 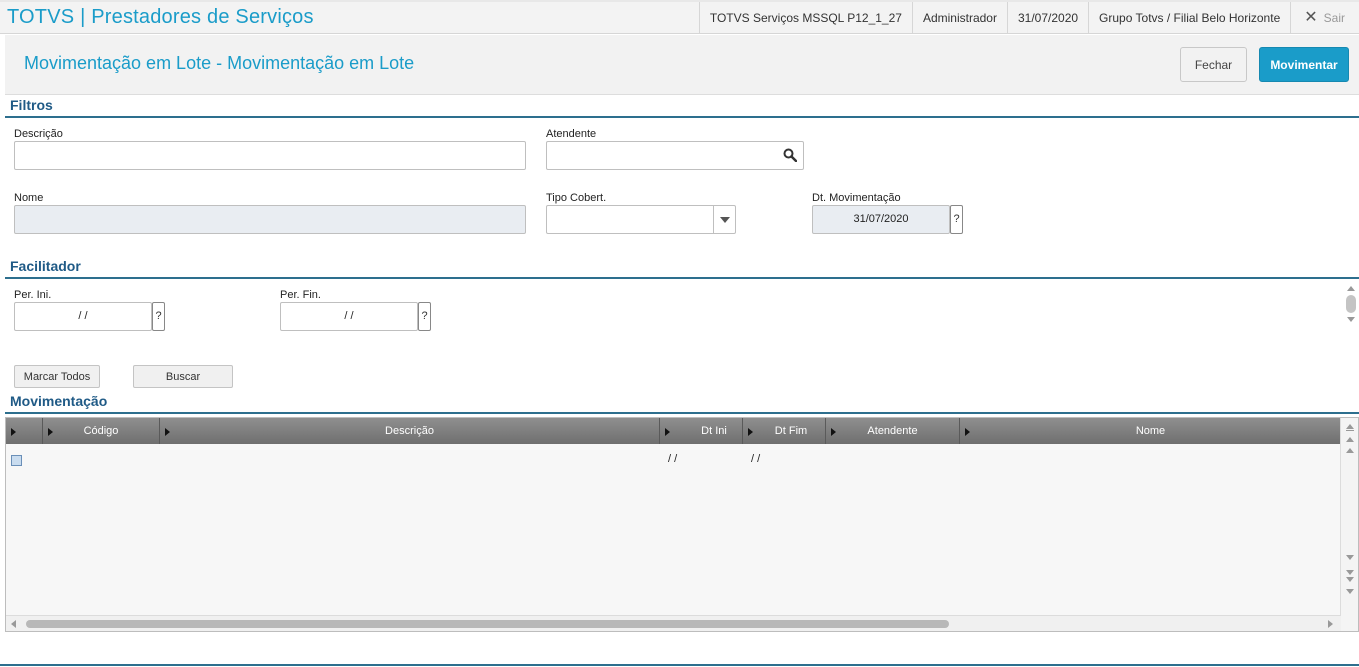 I want to click on scroll-left-icon, so click(x=13, y=624).